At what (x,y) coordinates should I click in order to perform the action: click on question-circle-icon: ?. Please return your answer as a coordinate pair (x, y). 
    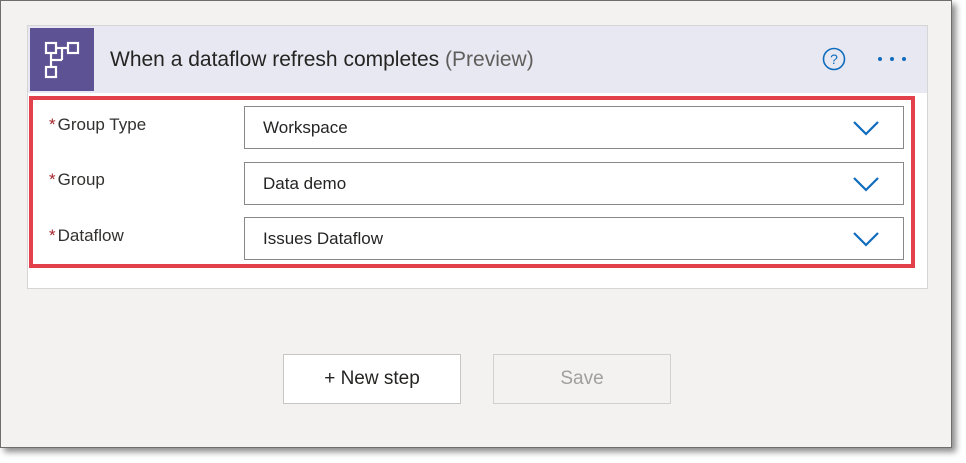
    Looking at the image, I should click on (834, 59).